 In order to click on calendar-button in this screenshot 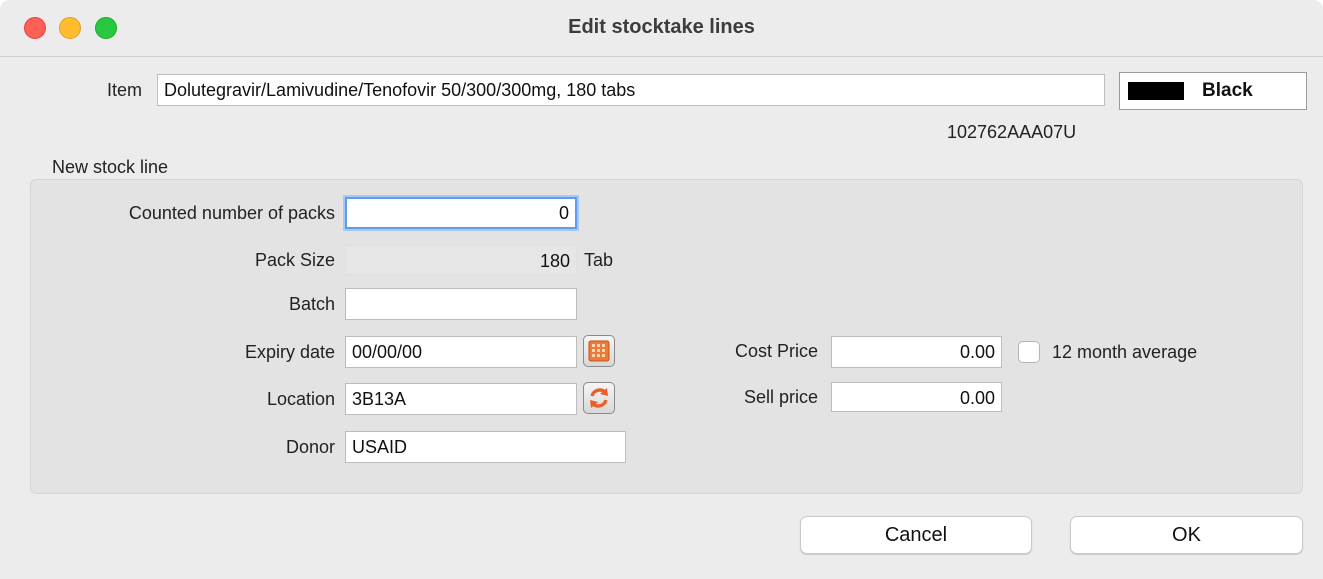, I will do `click(599, 351)`.